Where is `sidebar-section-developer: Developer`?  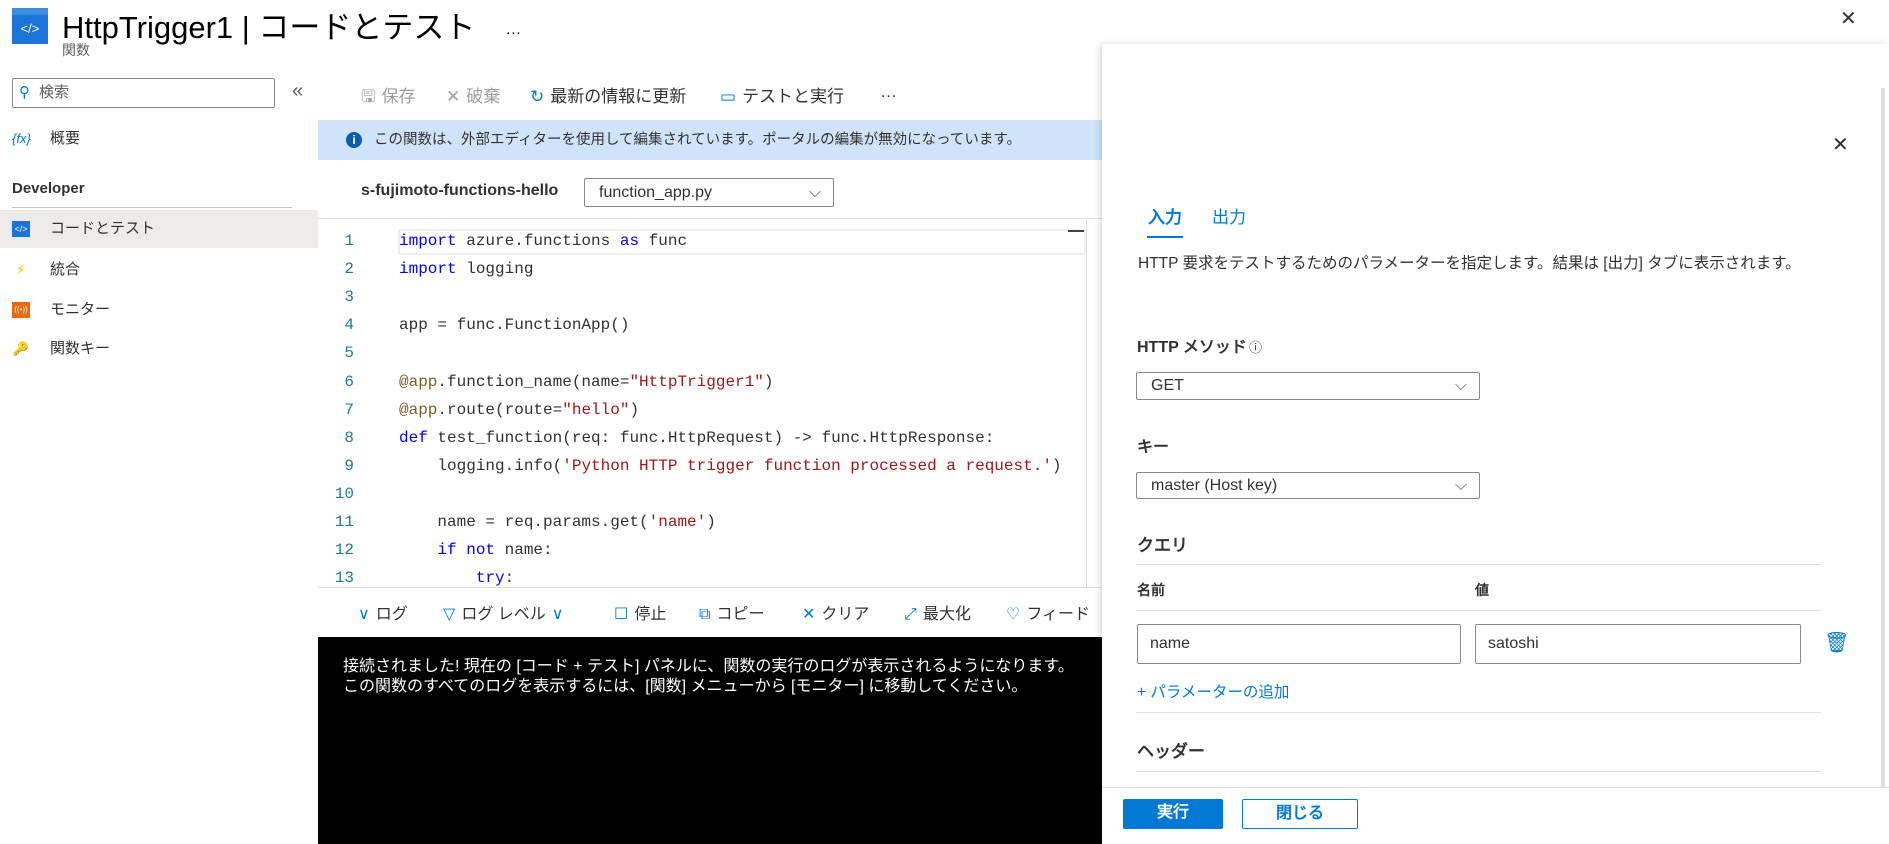
sidebar-section-developer: Developer is located at coordinates (48, 188).